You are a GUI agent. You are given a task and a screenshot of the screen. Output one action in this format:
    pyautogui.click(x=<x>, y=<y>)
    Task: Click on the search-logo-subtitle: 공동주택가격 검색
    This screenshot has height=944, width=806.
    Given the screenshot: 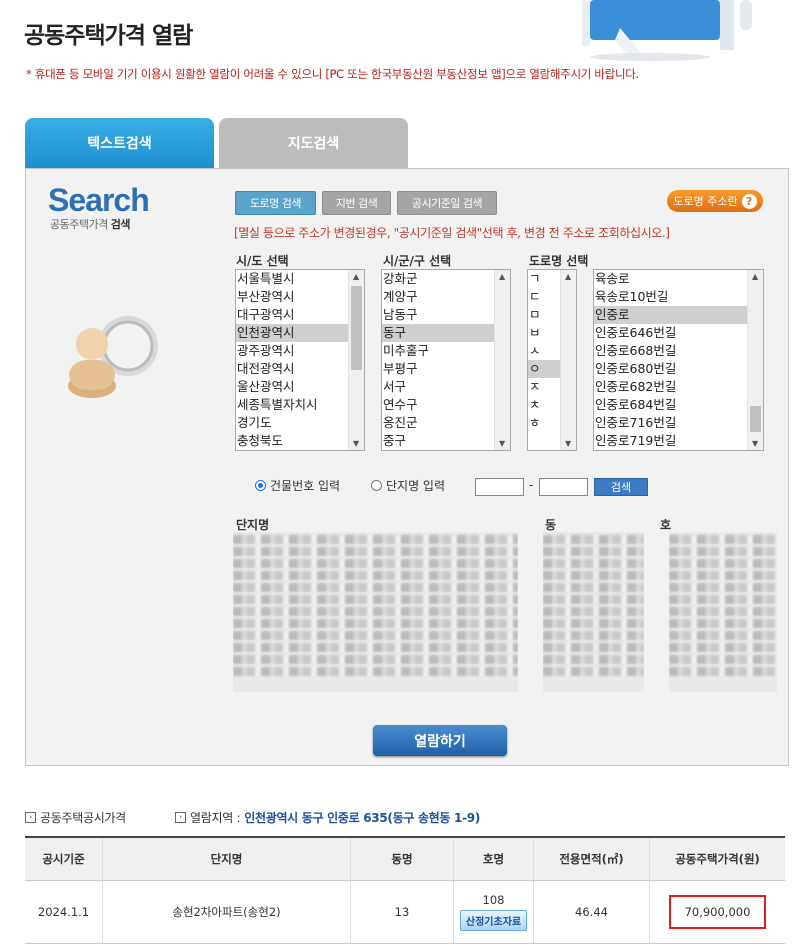 What is the action you would take?
    pyautogui.click(x=90, y=224)
    